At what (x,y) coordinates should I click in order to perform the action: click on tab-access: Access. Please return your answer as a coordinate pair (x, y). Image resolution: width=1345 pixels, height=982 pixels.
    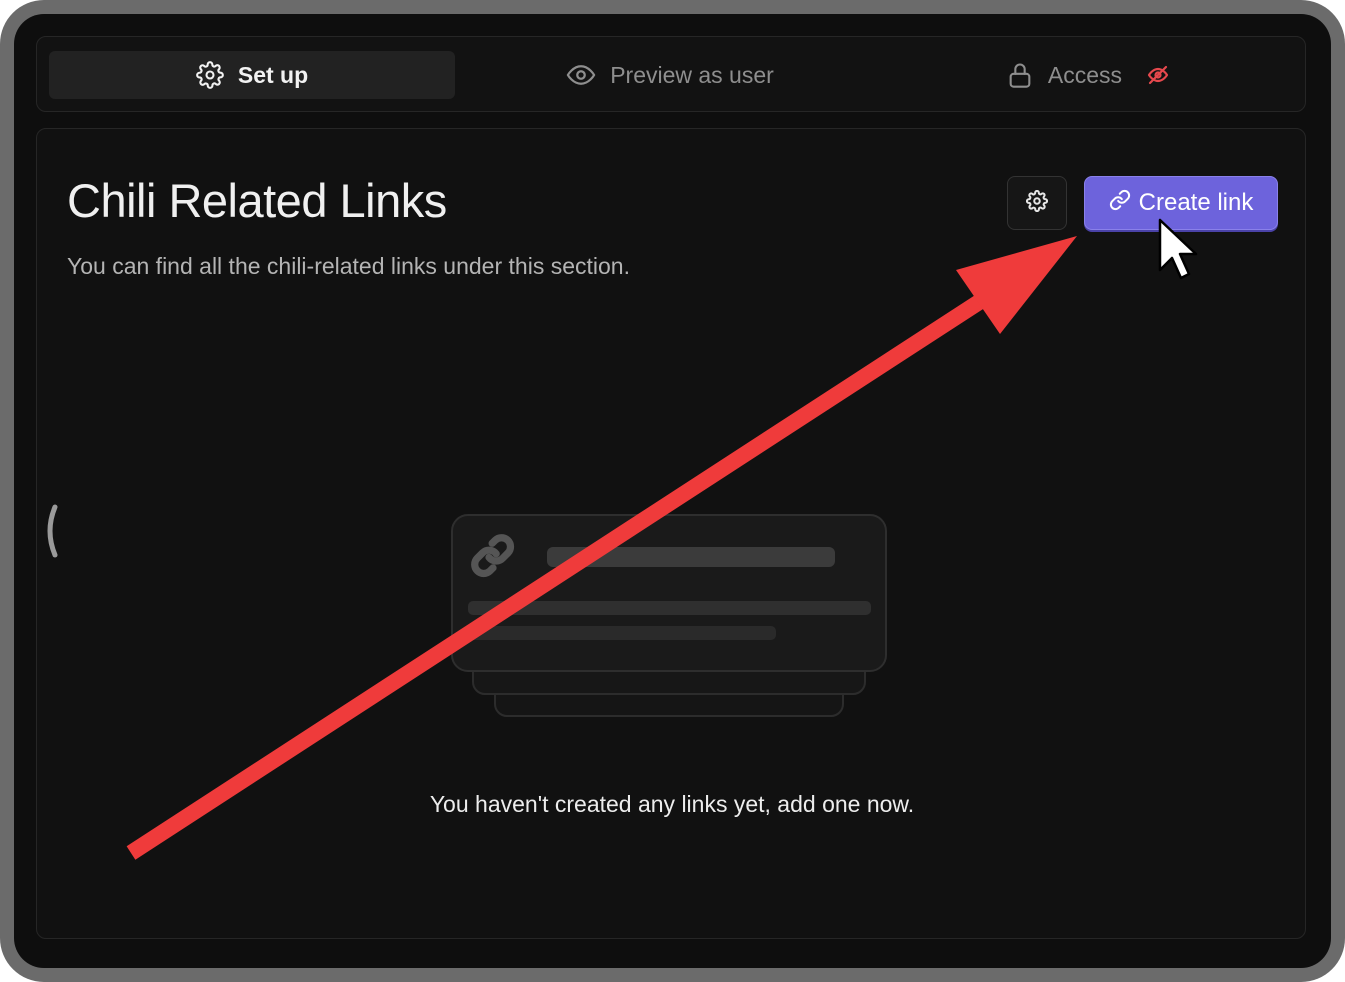
    Looking at the image, I should click on (1088, 75).